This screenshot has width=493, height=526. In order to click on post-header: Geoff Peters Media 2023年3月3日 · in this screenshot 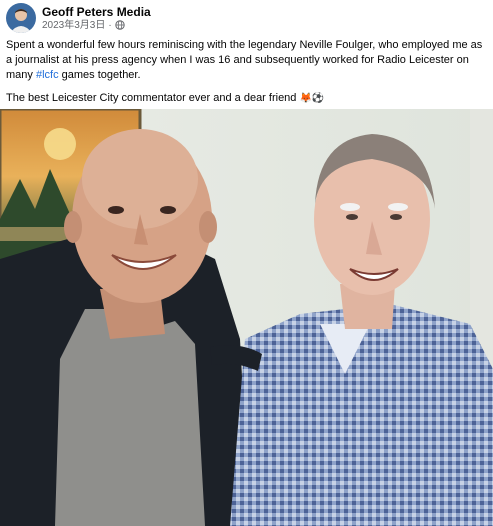, I will do `click(78, 18)`.